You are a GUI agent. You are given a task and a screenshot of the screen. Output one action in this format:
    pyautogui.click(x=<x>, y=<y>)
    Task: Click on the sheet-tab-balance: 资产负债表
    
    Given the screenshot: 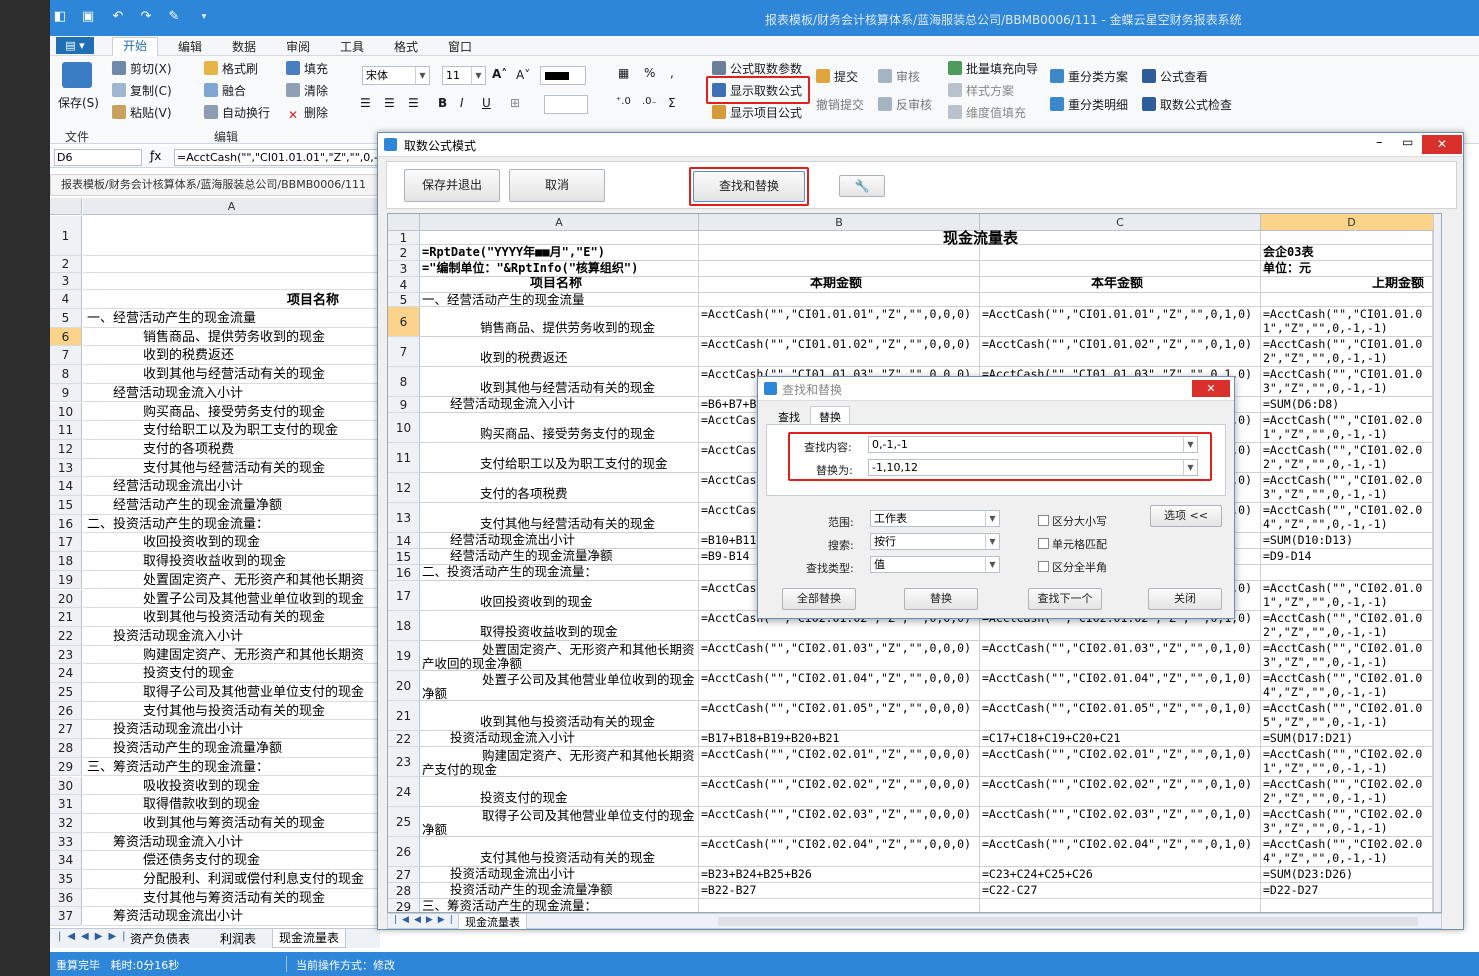 What is the action you would take?
    pyautogui.click(x=160, y=938)
    